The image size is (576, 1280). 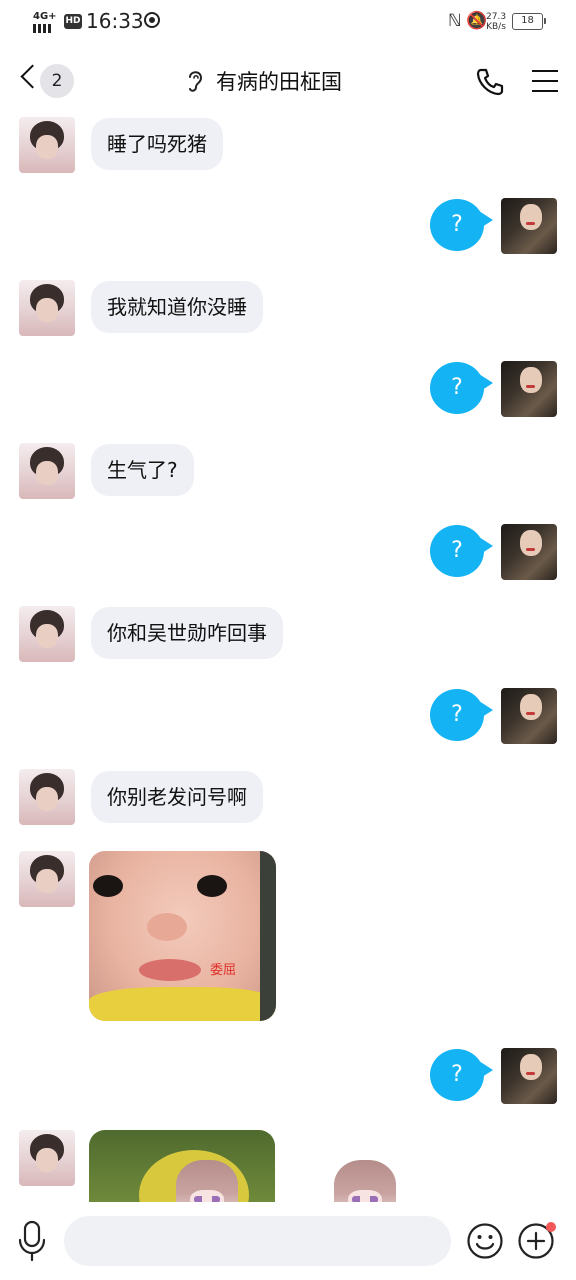 What do you see at coordinates (57, 81) in the screenshot?
I see `unread-count-badge: 2` at bounding box center [57, 81].